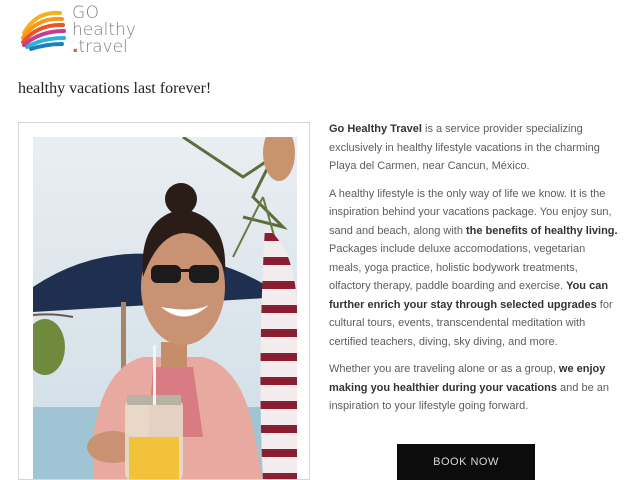  What do you see at coordinates (43, 30) in the screenshot?
I see `logo-mark-icon` at bounding box center [43, 30].